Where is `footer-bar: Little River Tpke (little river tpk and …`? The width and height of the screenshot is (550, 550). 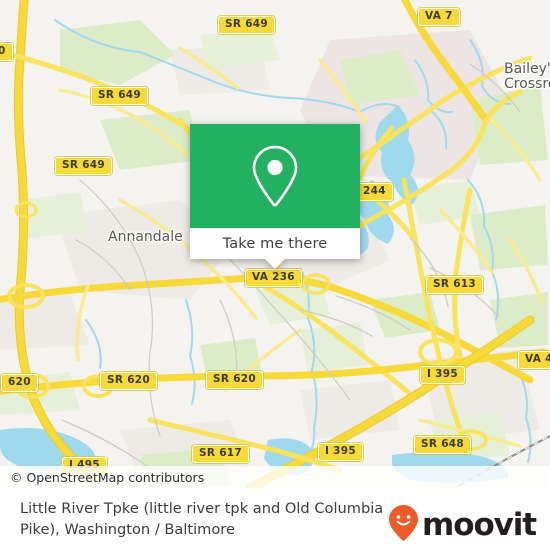 footer-bar: Little River Tpke (little river tpk and … is located at coordinates (275, 519).